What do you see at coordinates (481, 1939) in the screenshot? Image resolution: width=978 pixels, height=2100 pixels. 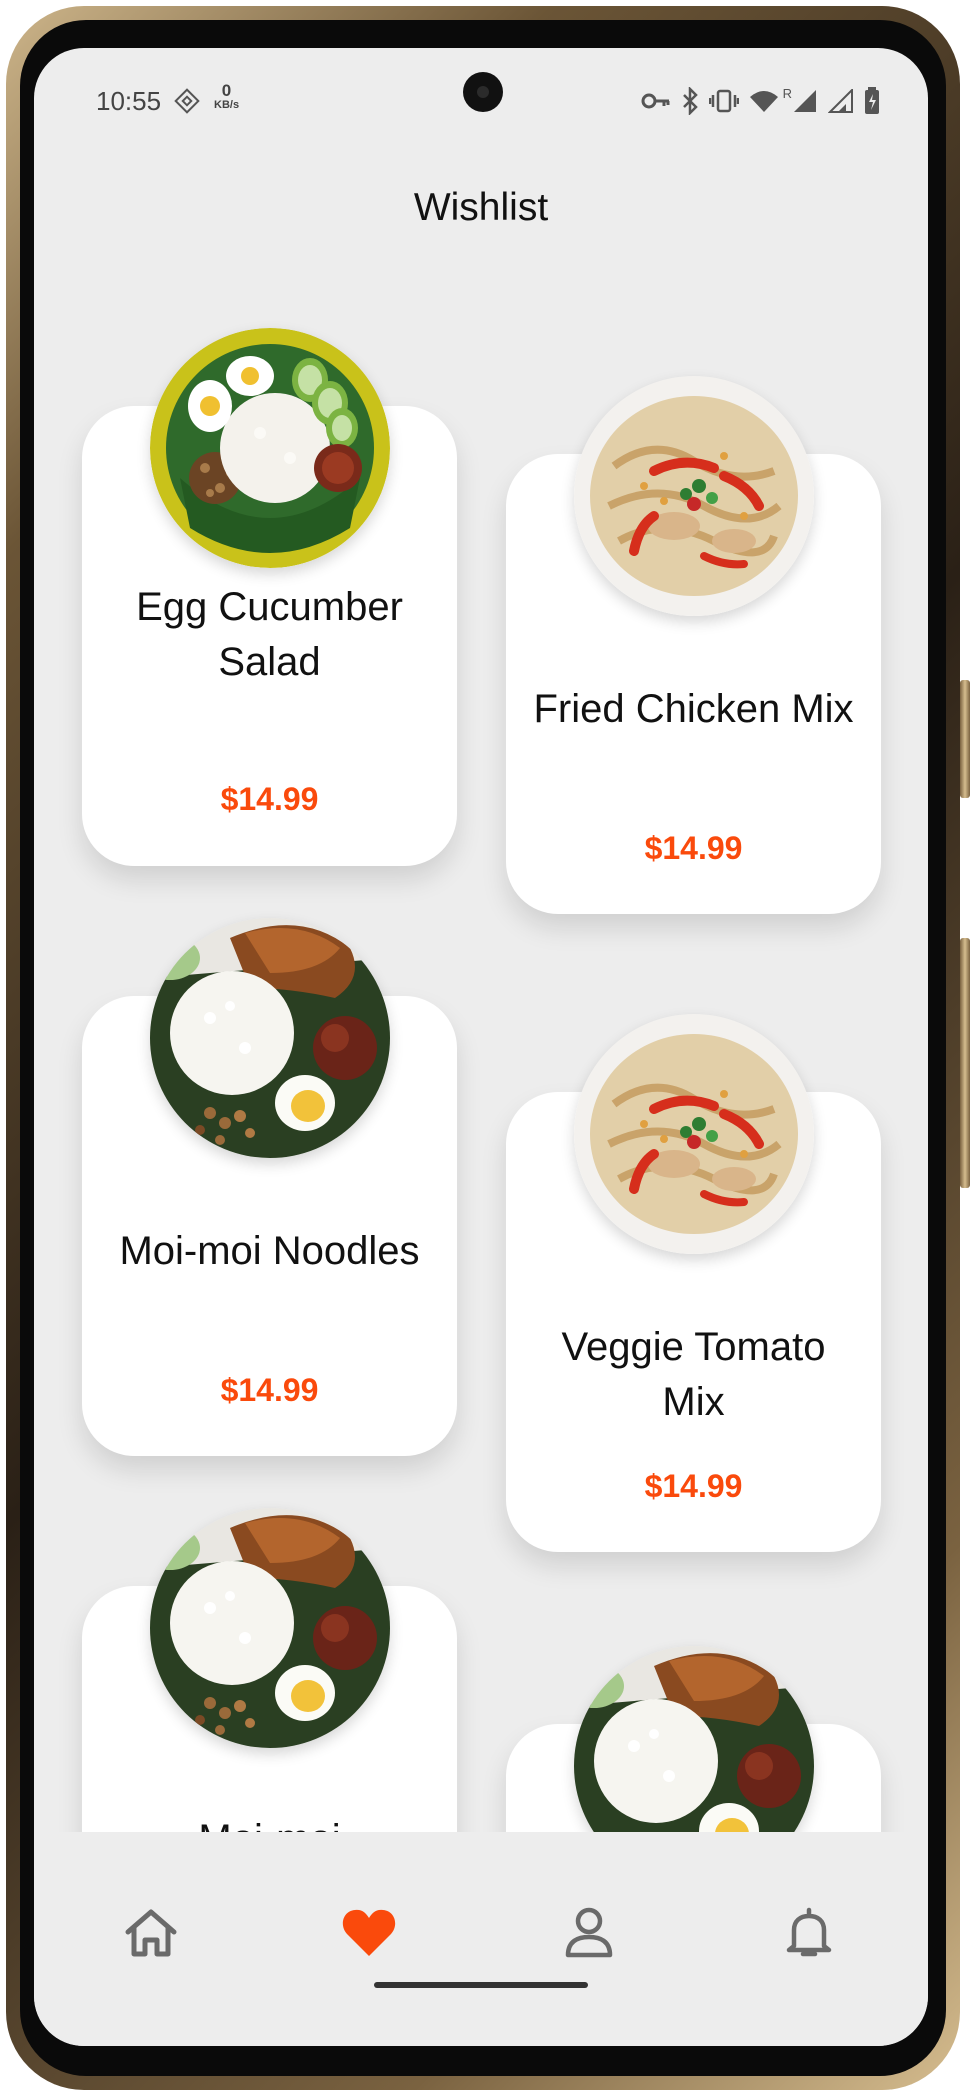 I see `bottom-nav` at bounding box center [481, 1939].